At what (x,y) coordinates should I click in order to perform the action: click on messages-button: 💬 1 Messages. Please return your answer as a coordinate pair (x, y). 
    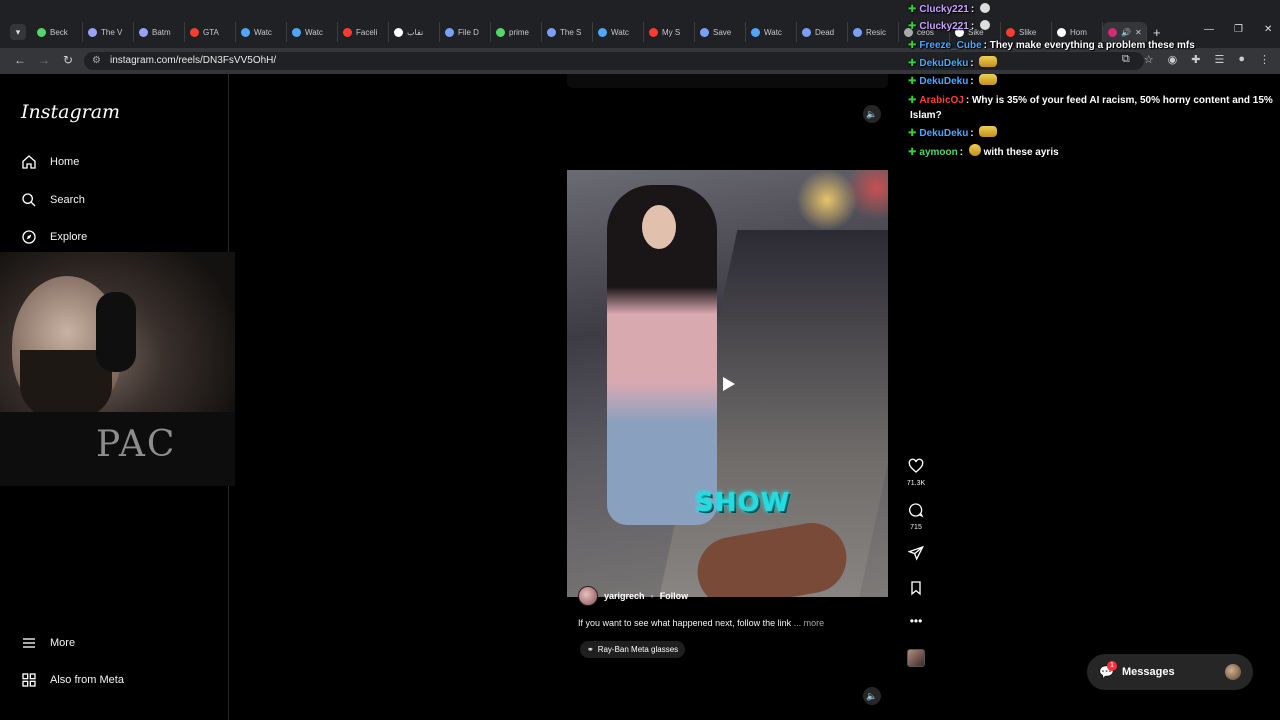
    Looking at the image, I should click on (1170, 672).